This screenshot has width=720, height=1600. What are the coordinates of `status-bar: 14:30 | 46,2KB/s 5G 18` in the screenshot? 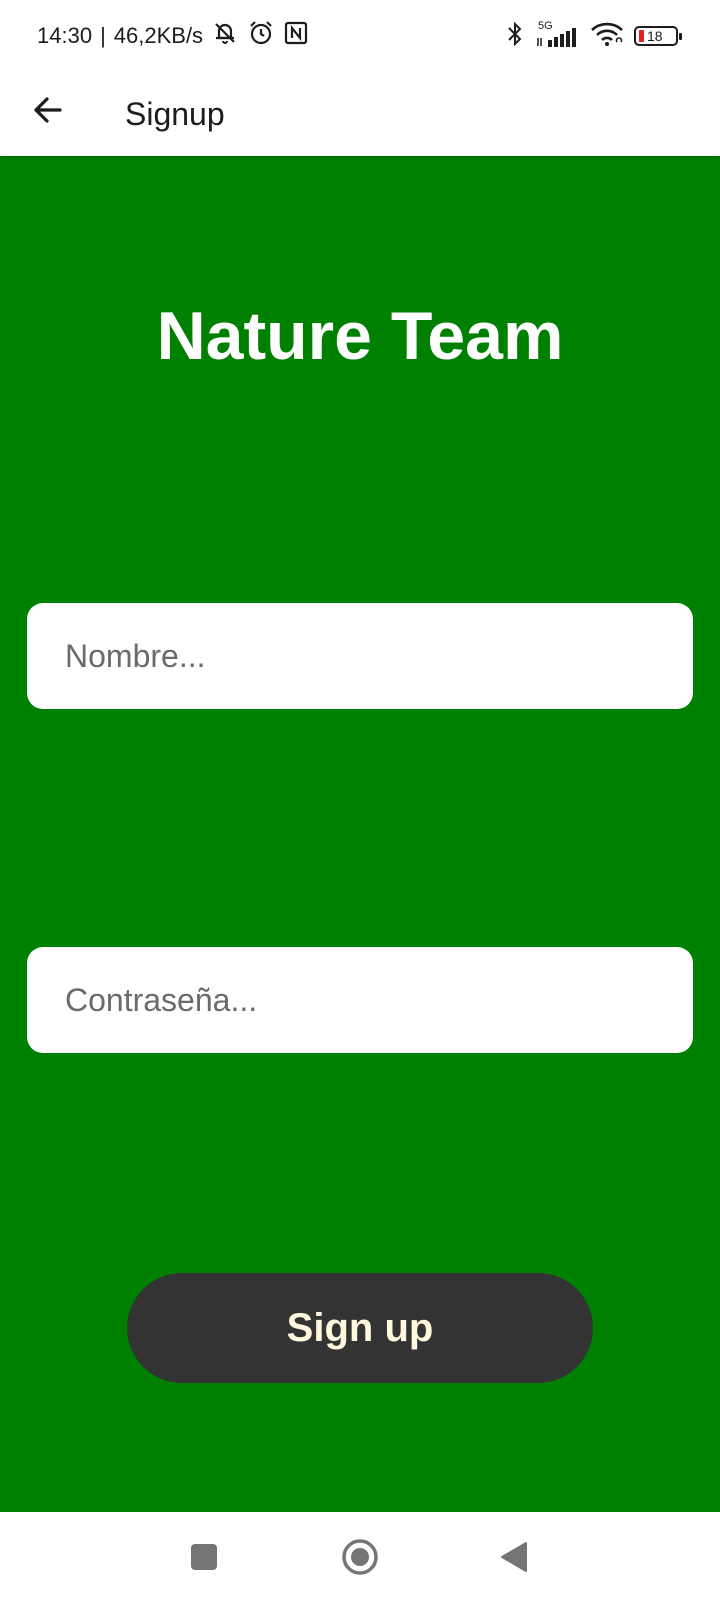 It's located at (360, 35).